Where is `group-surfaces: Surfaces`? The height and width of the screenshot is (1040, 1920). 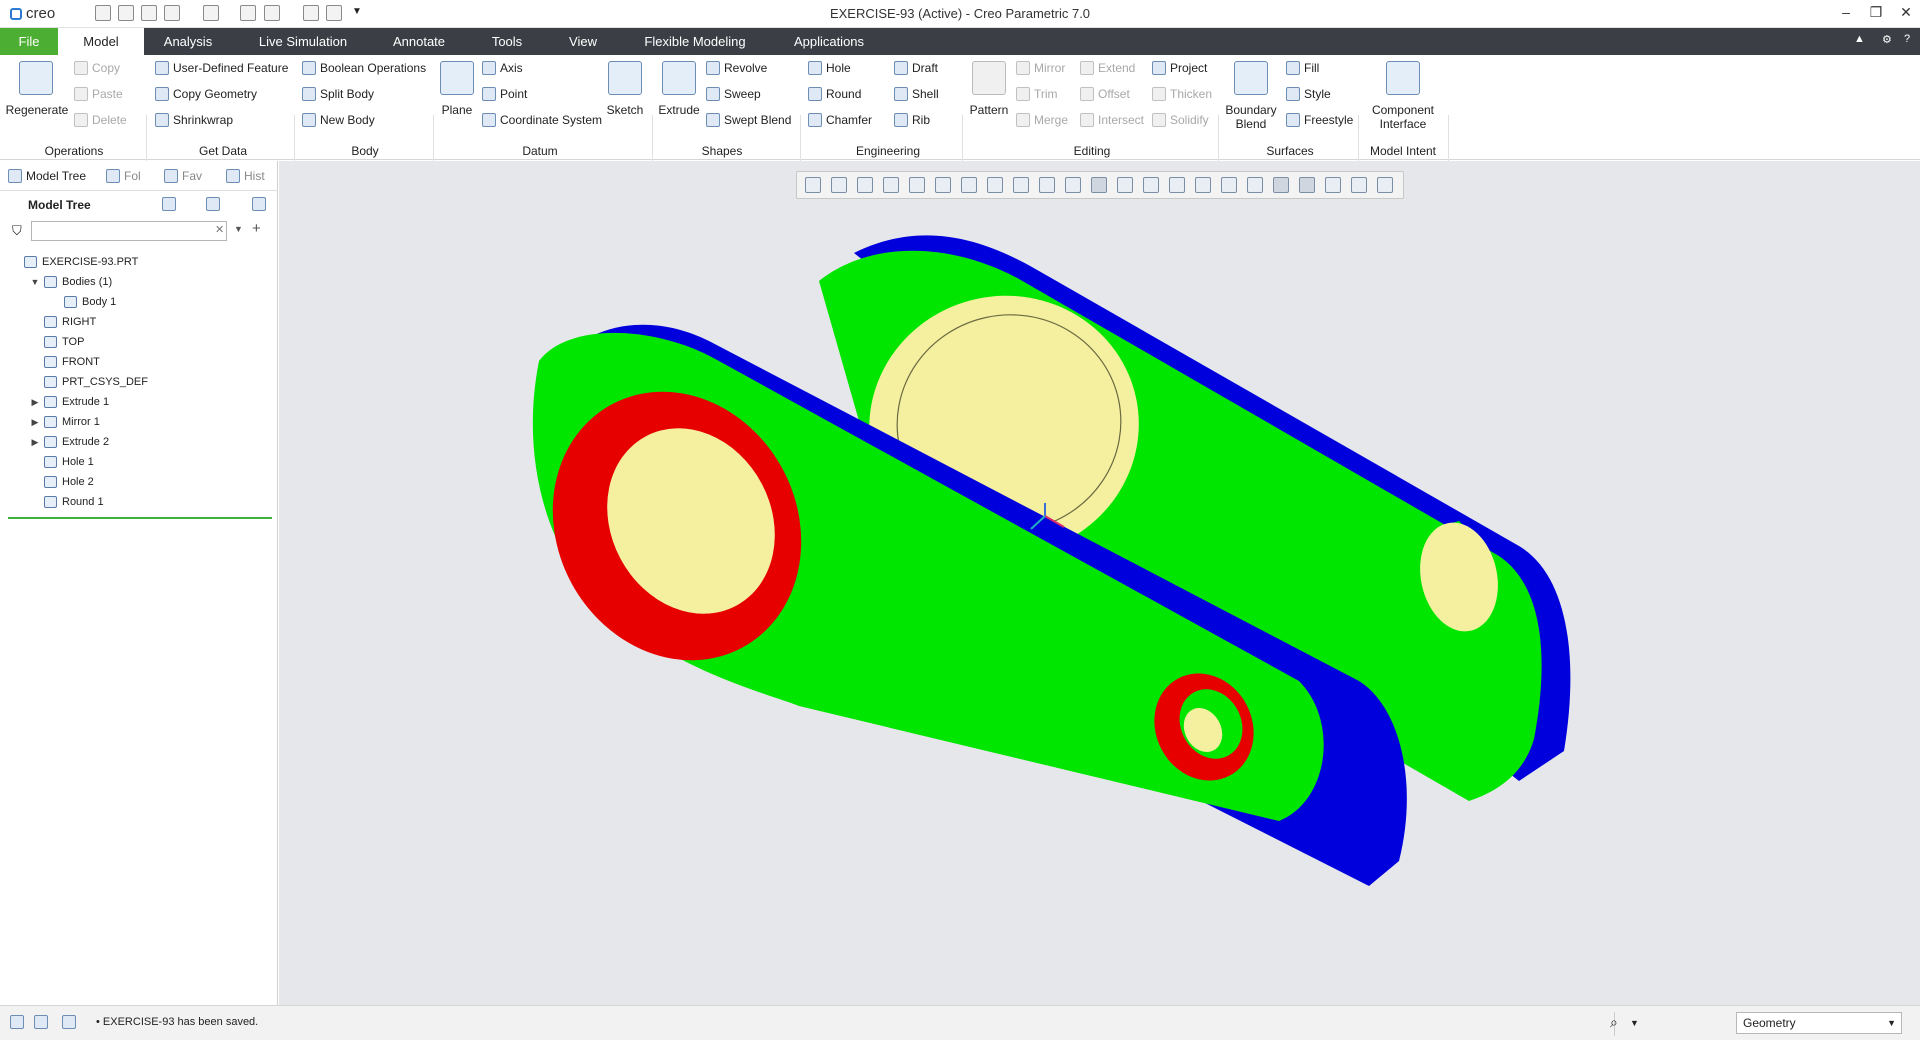 group-surfaces: Surfaces is located at coordinates (1290, 151).